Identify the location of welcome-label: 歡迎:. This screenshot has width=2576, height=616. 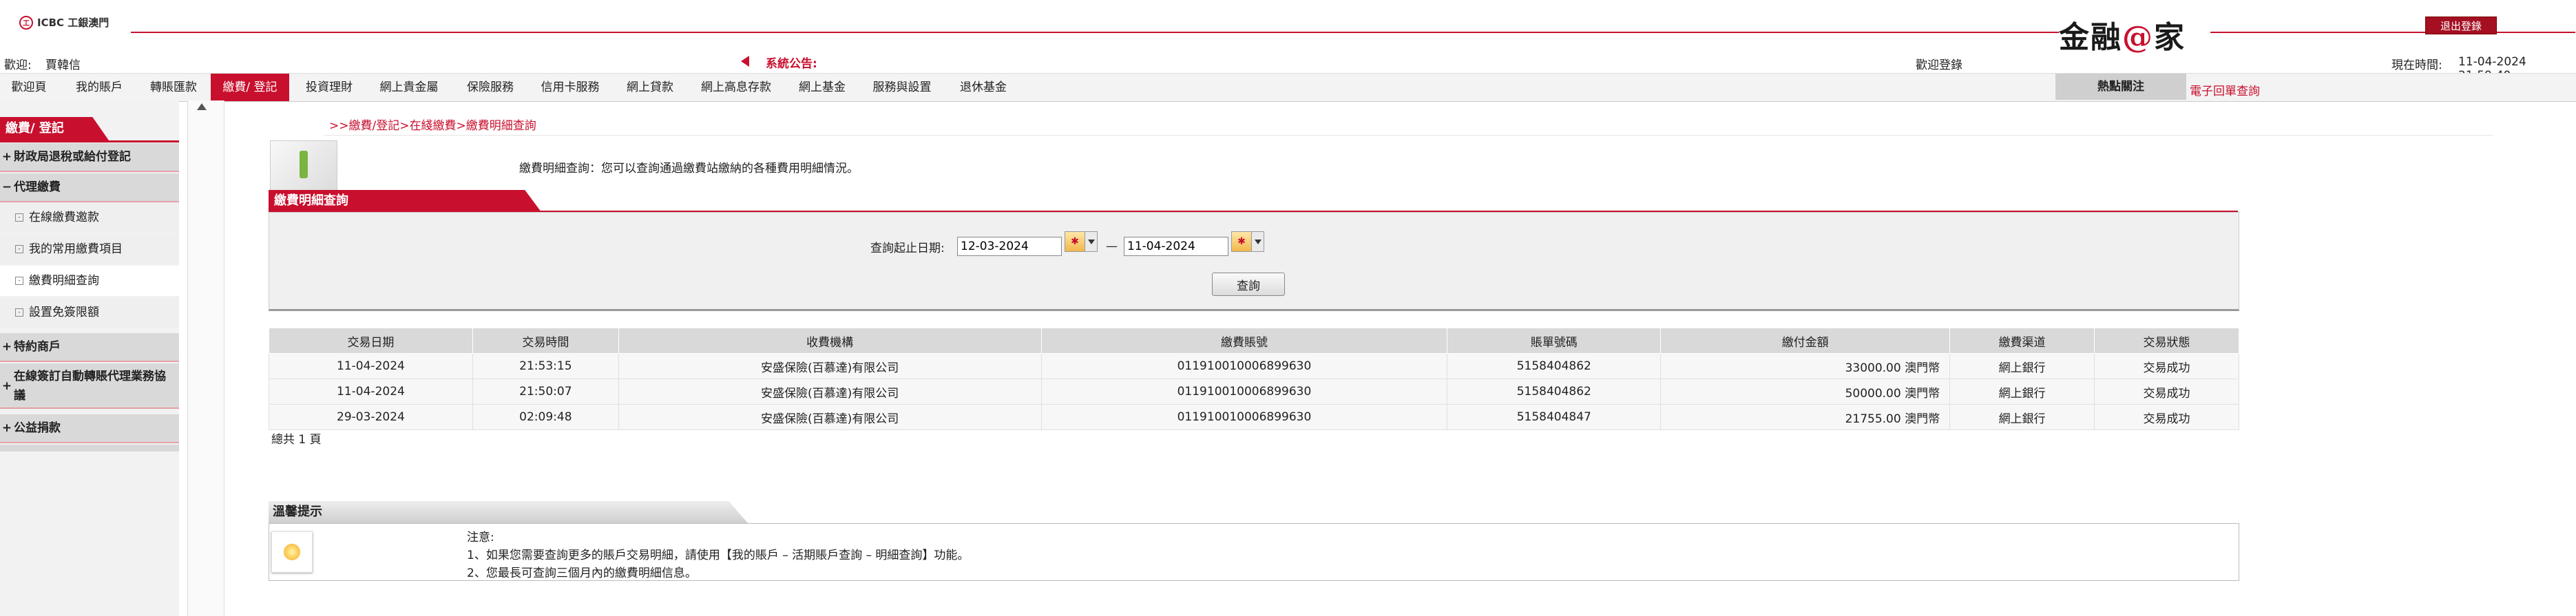
(18, 65).